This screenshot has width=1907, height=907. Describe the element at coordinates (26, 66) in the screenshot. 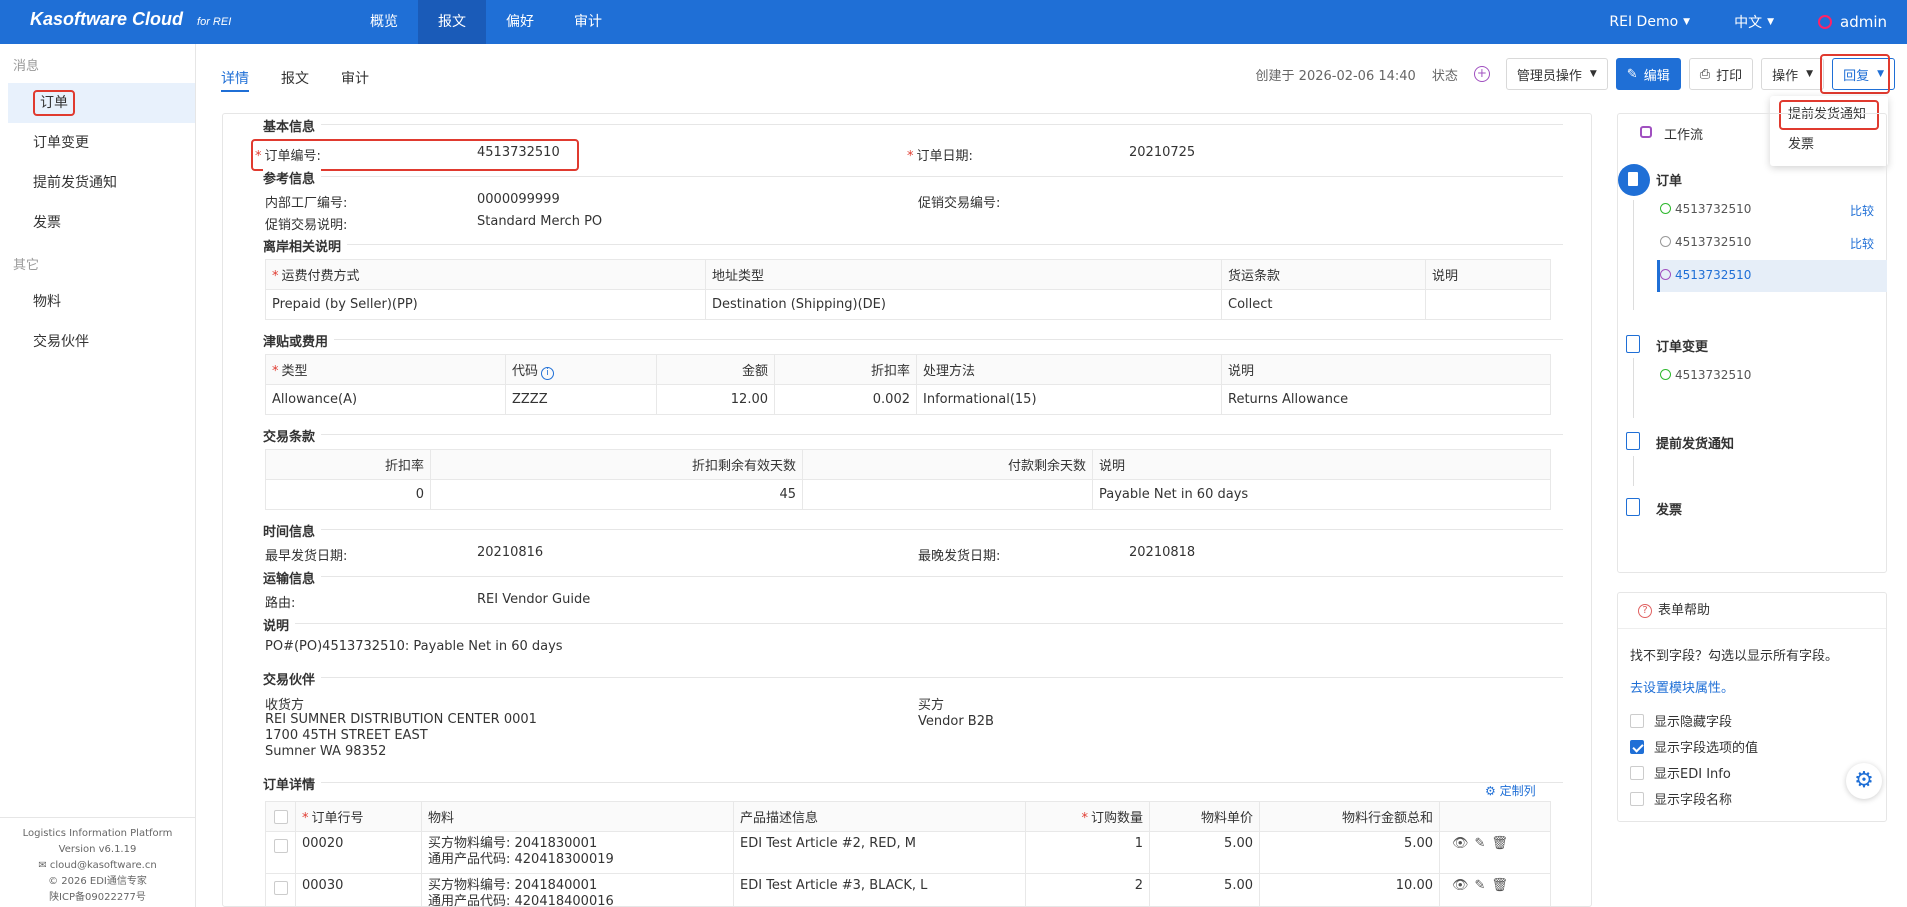

I see `sidebar-group-messages: 消息` at that location.